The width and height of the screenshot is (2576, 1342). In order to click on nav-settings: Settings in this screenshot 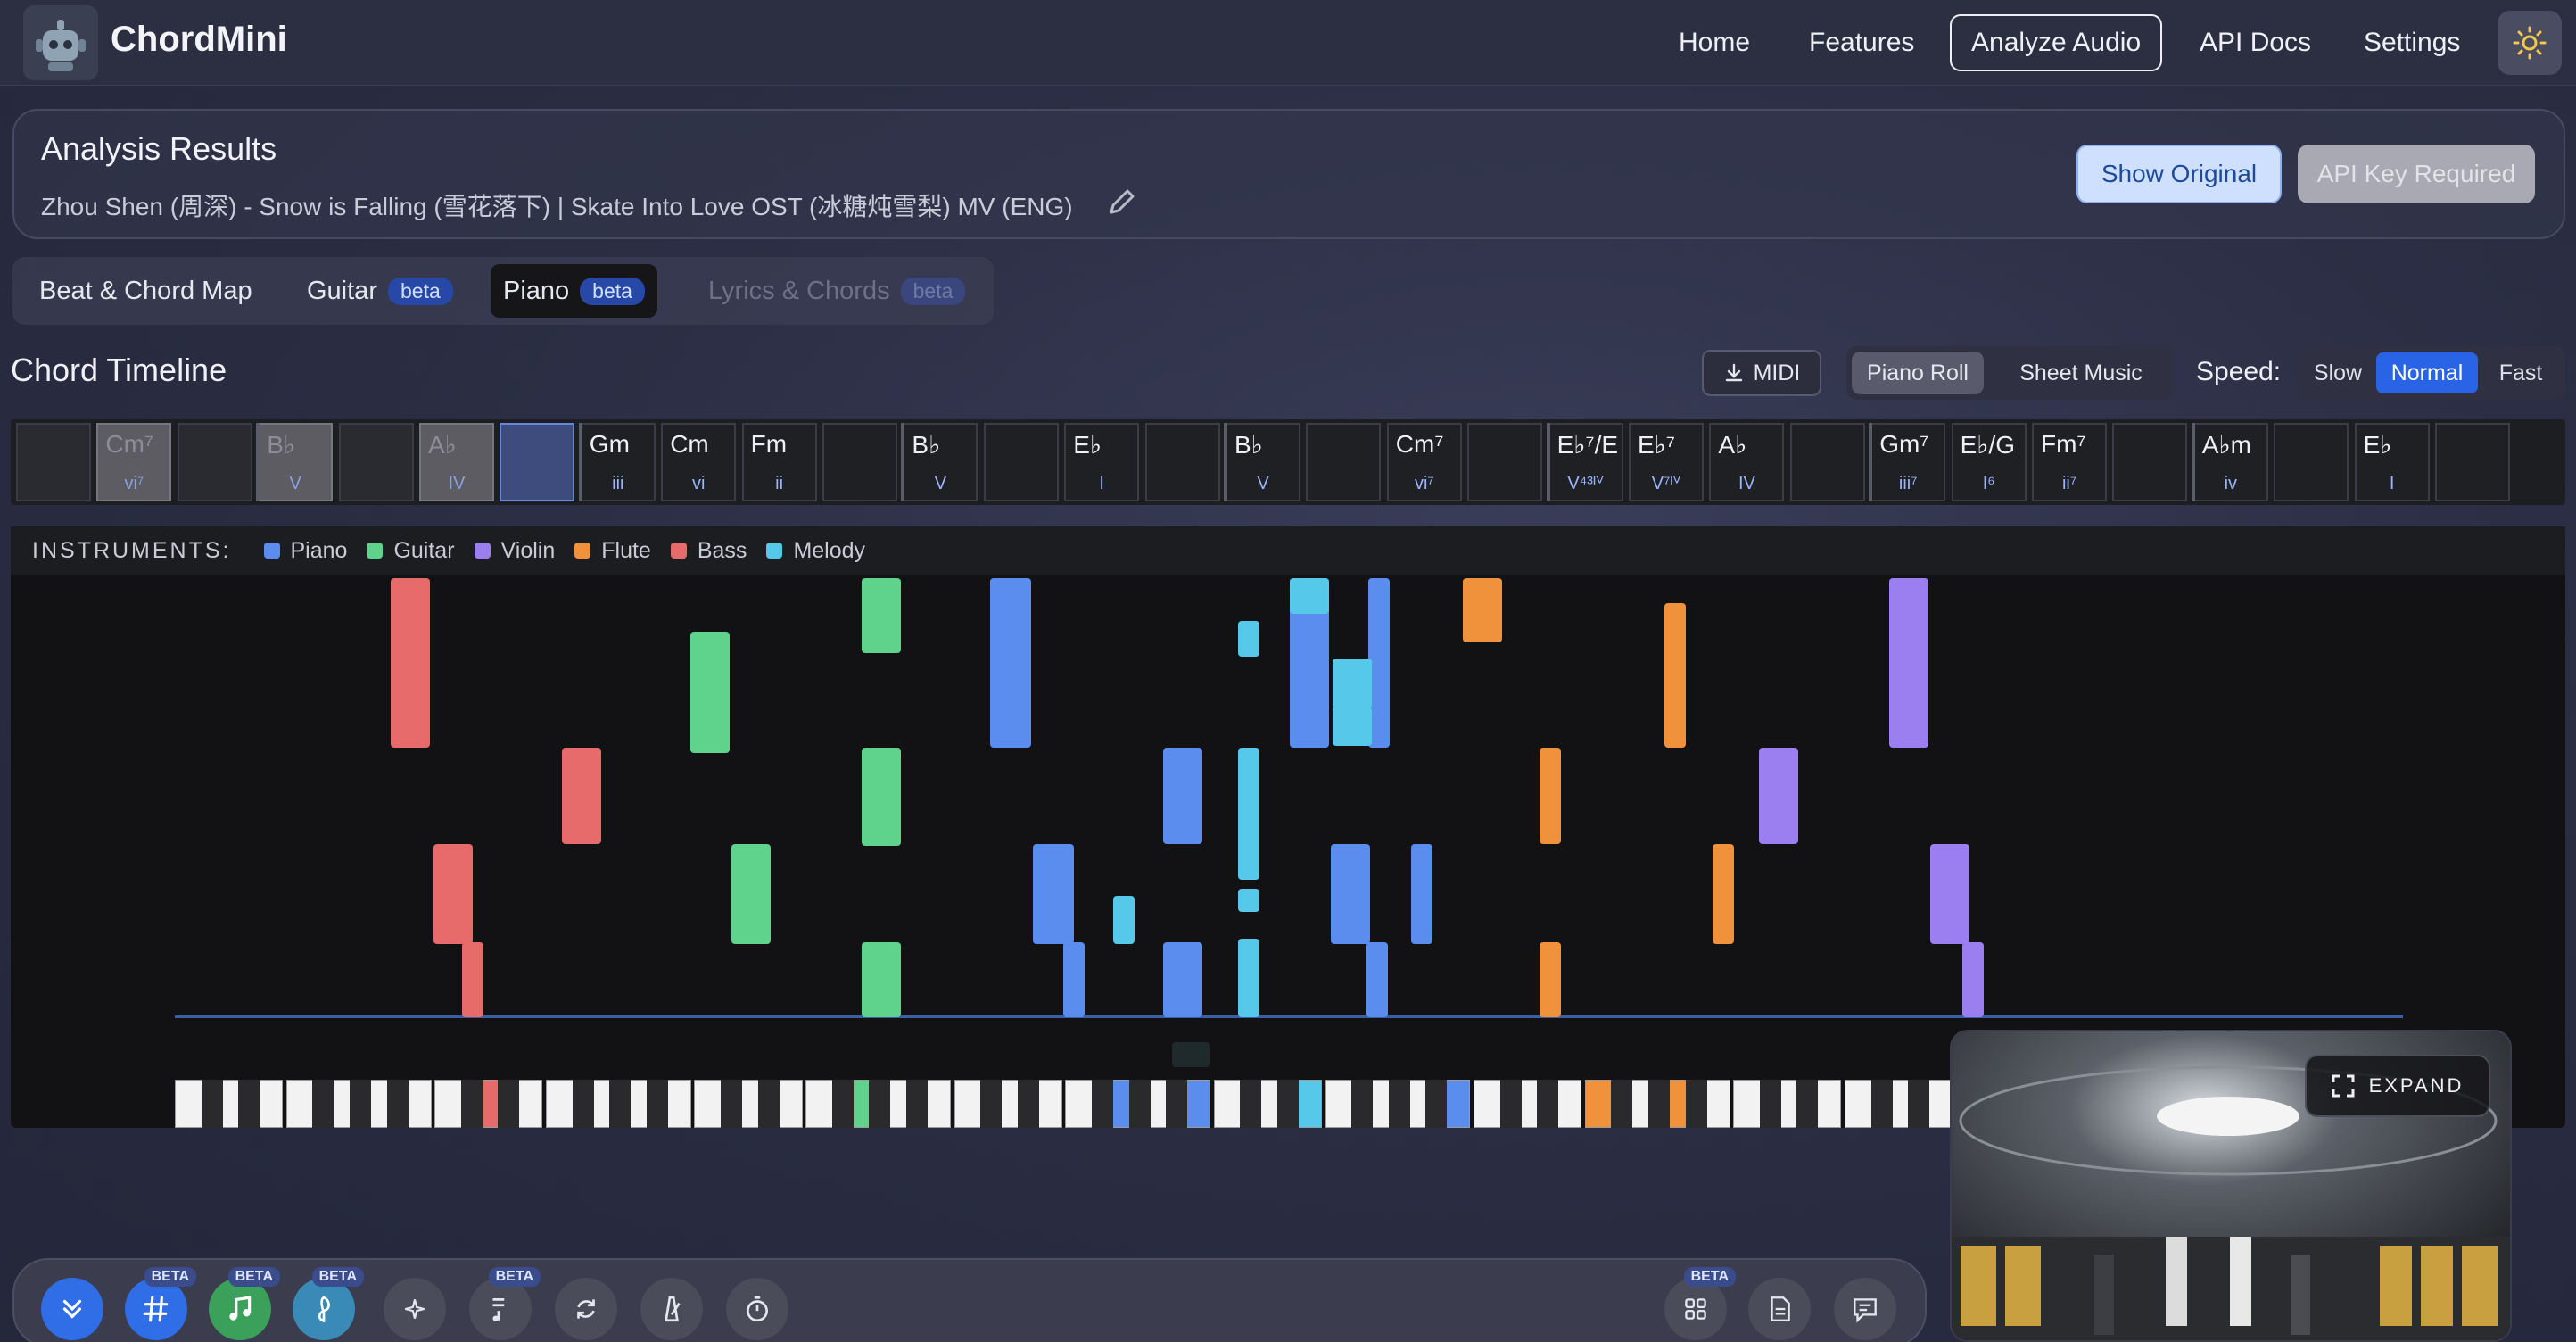, I will do `click(2412, 42)`.